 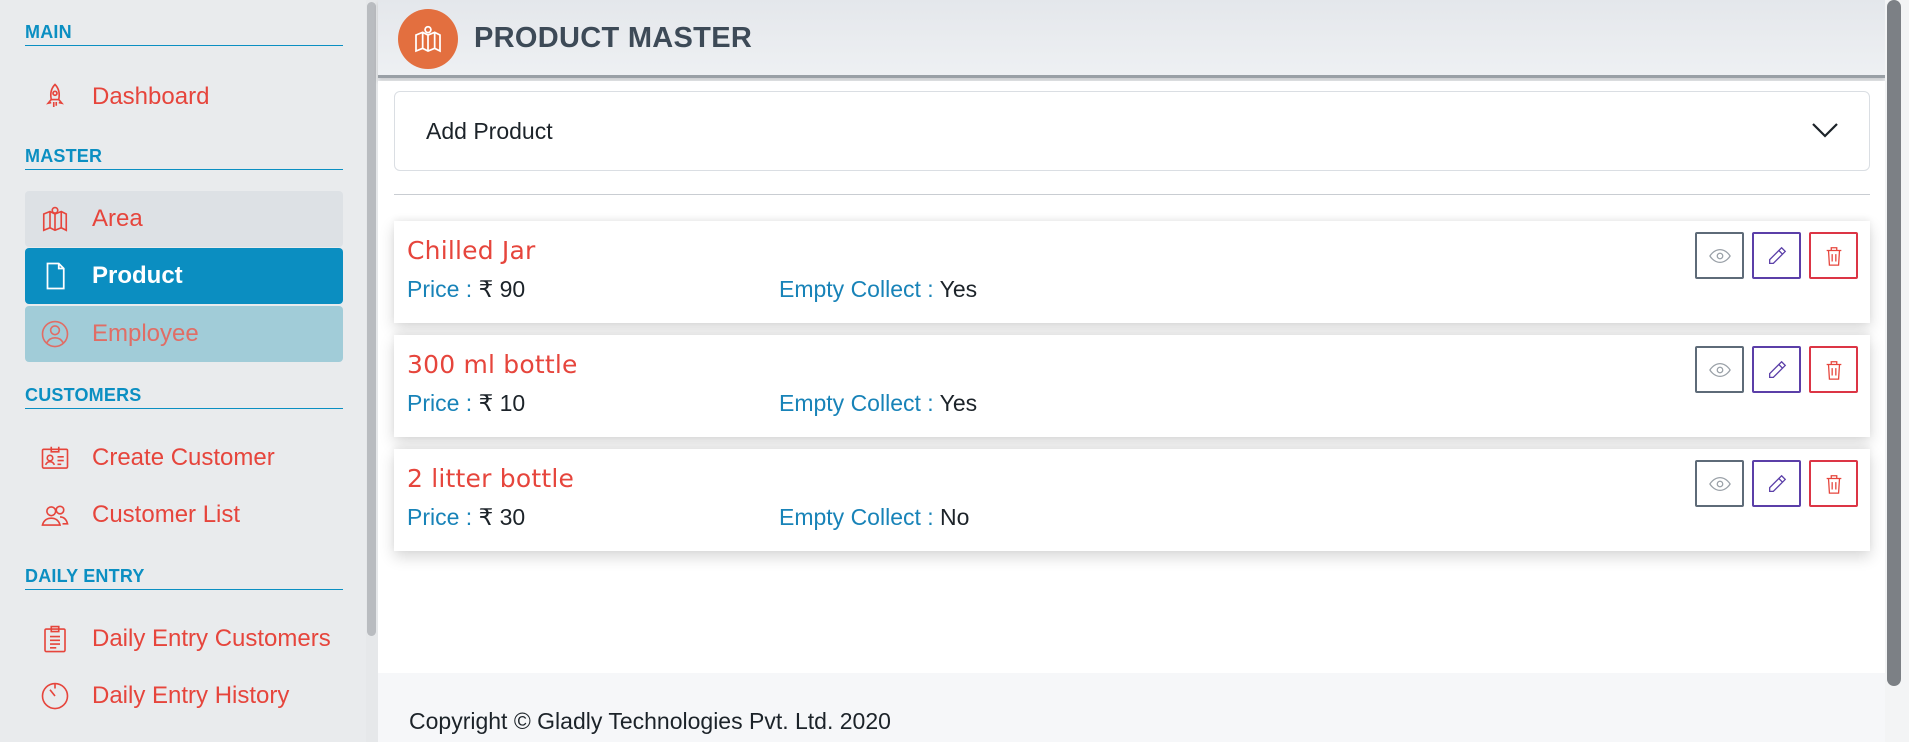 What do you see at coordinates (955, 517) in the screenshot?
I see `empty-collect-value: No` at bounding box center [955, 517].